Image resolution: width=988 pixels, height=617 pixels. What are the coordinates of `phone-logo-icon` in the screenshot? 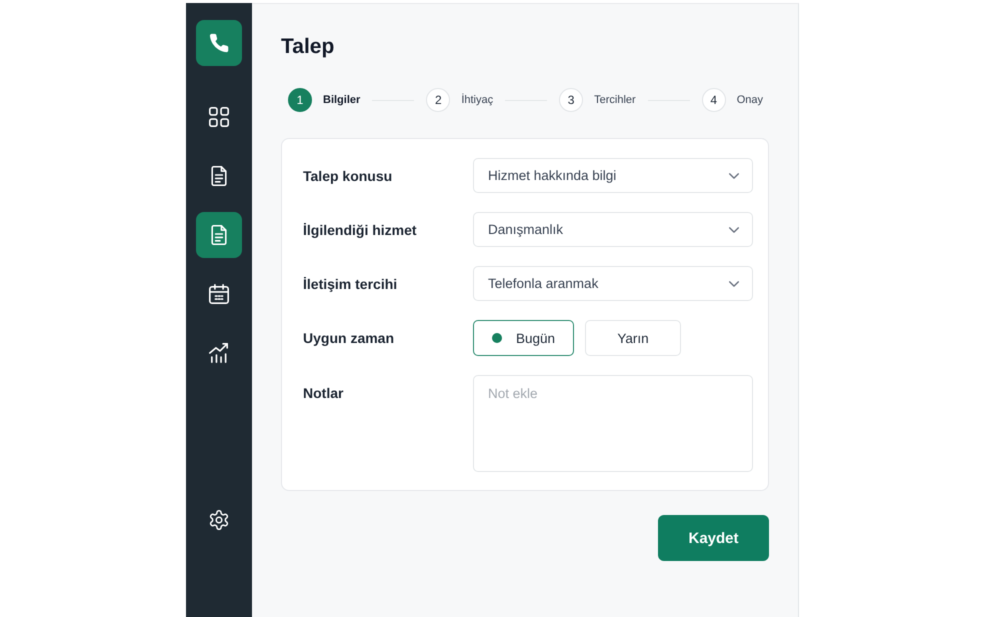 It's located at (219, 43).